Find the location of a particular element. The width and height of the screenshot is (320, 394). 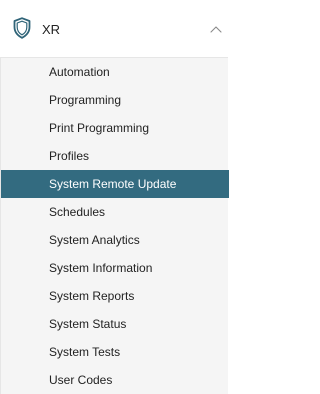

menu-item-label: System Tests is located at coordinates (85, 352).